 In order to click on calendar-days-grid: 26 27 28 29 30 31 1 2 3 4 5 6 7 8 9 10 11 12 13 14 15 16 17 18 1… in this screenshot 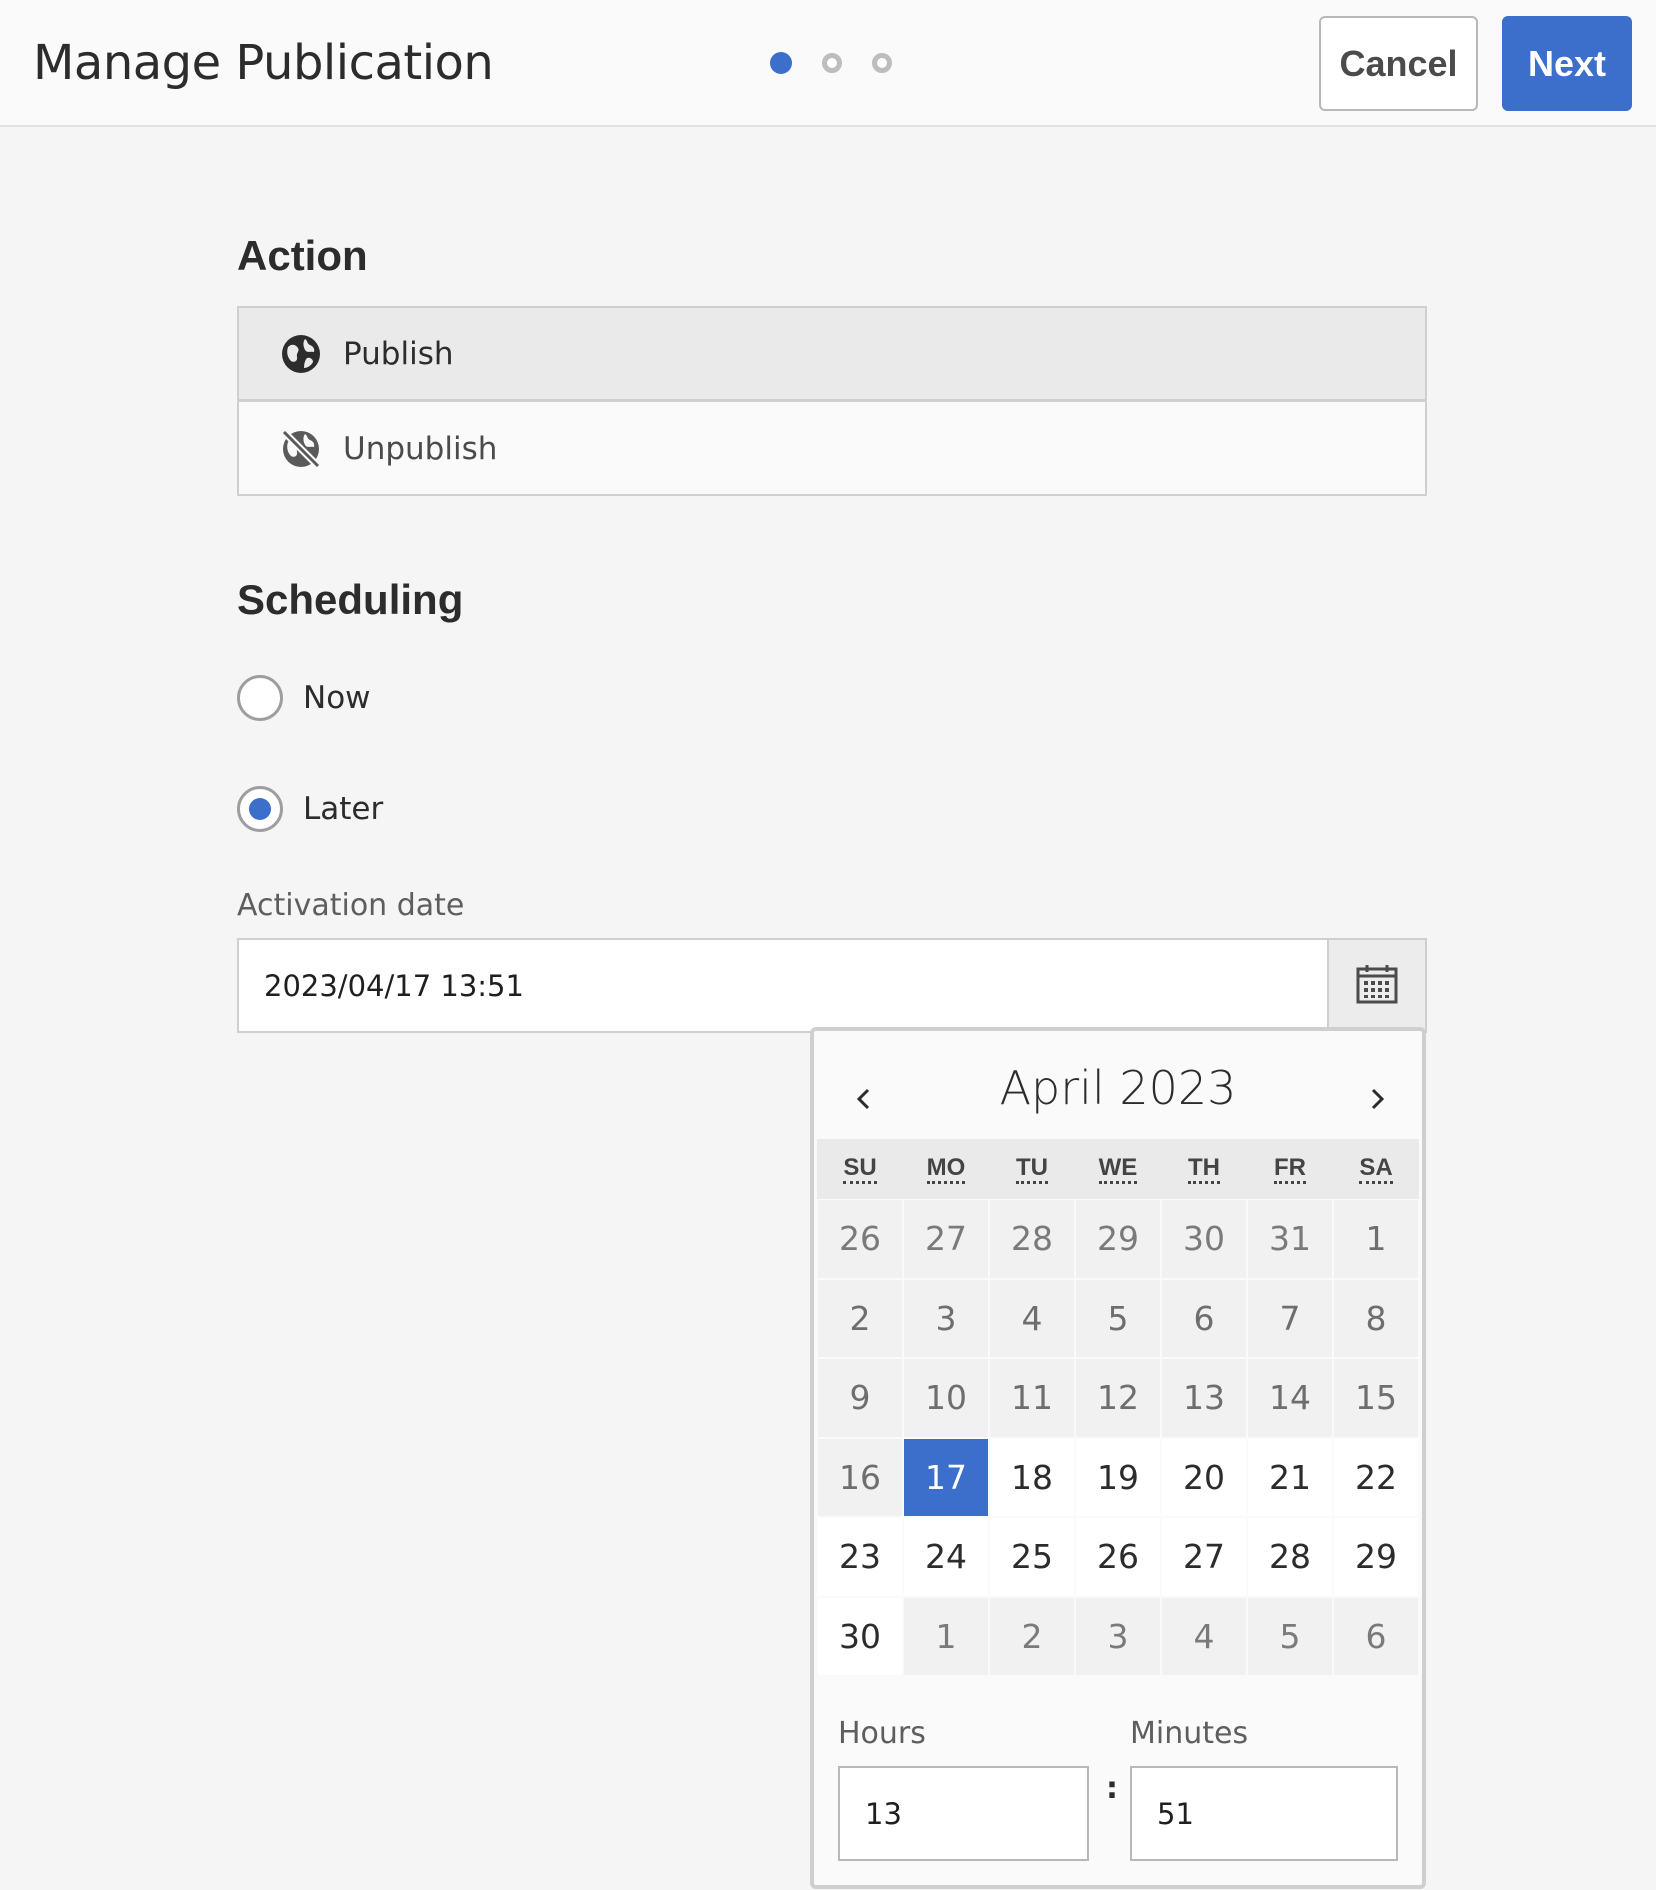, I will do `click(1118, 1437)`.